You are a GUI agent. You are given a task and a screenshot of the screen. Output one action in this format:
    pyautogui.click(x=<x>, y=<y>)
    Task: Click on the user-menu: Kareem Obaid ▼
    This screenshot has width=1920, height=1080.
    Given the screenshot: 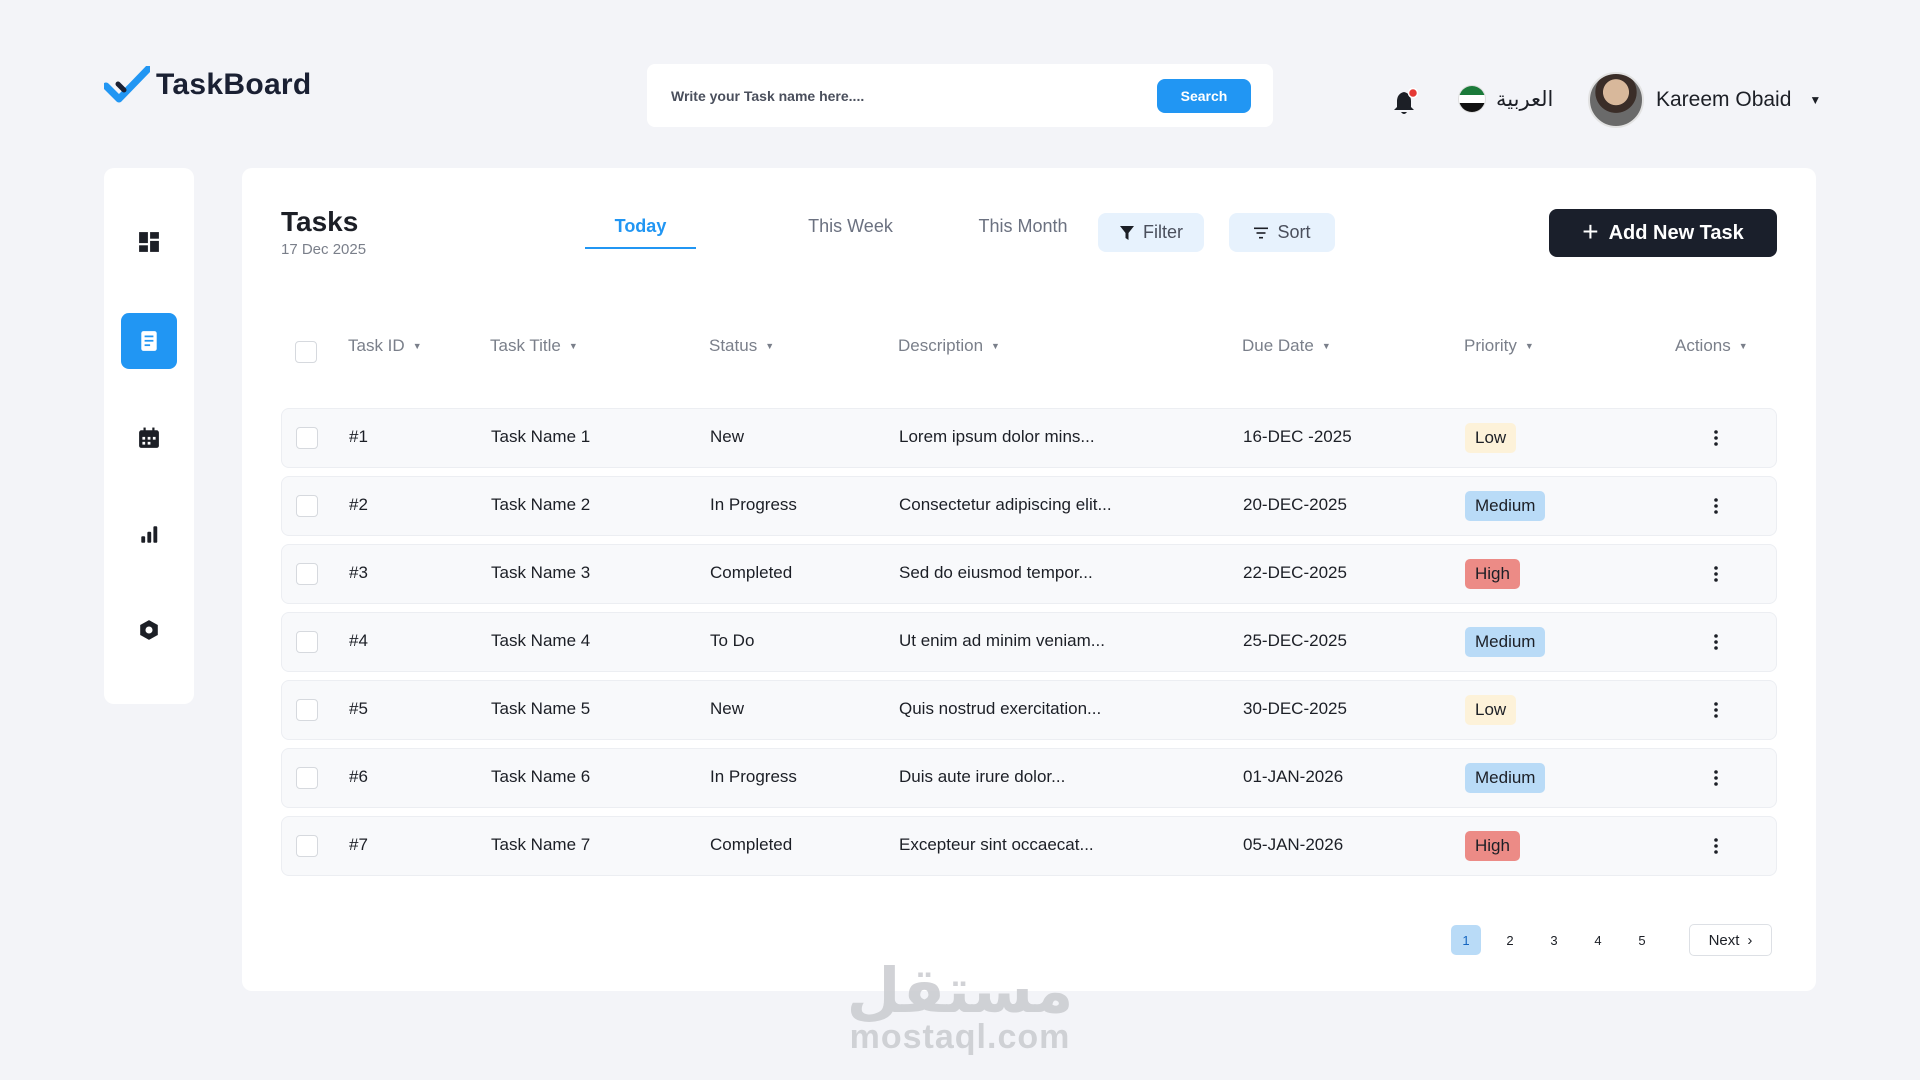 What is the action you would take?
    pyautogui.click(x=1704, y=100)
    